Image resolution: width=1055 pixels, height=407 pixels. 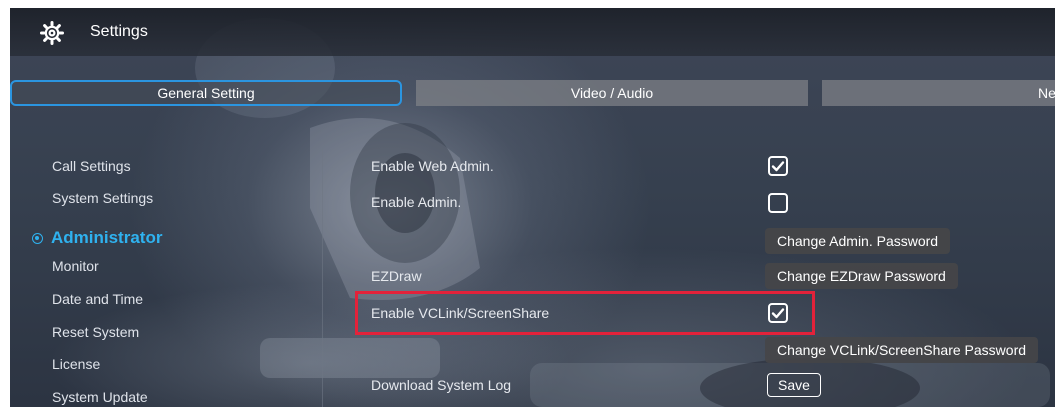 I want to click on tab-video-audio: Video / Audio, so click(x=612, y=93).